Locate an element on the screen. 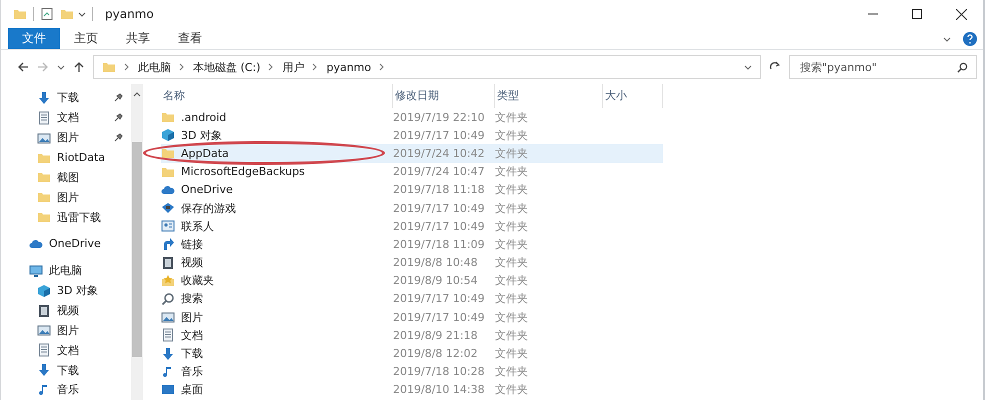  nav-item: RiotData is located at coordinates (66, 158).